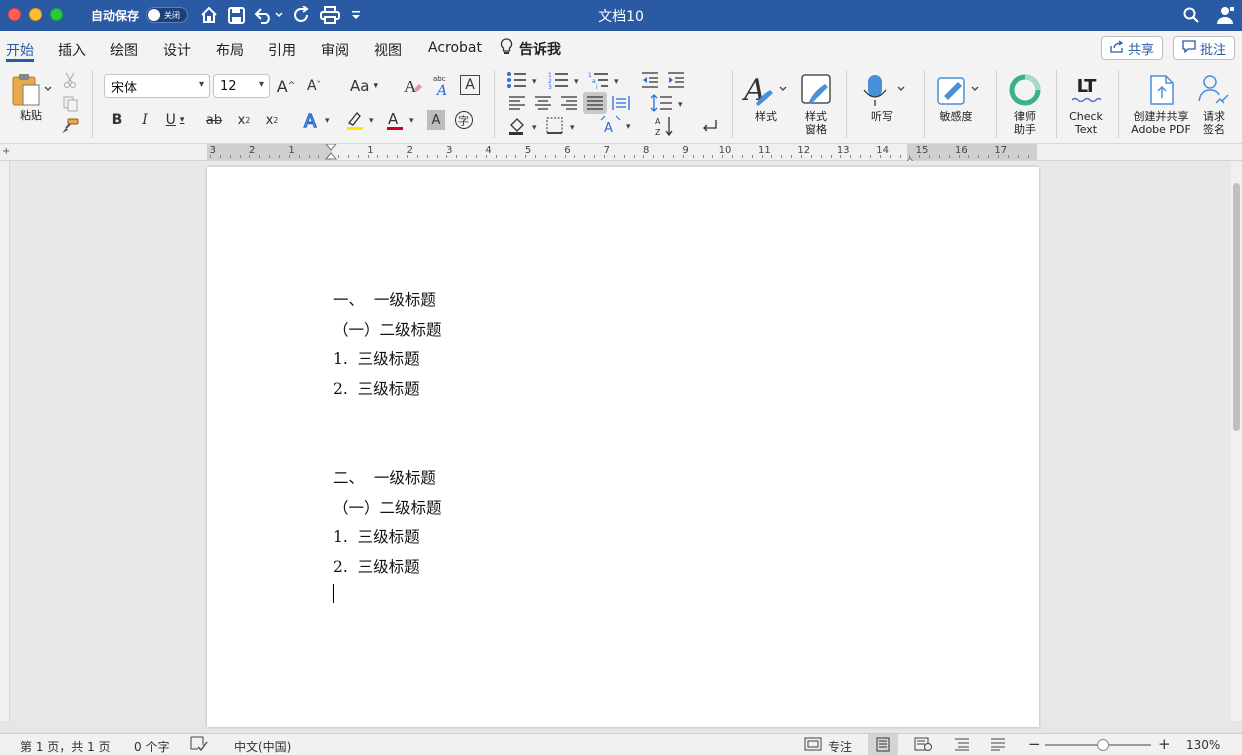 The image size is (1242, 755). Describe the element at coordinates (1191, 15) in the screenshot. I see `search-icon` at that location.